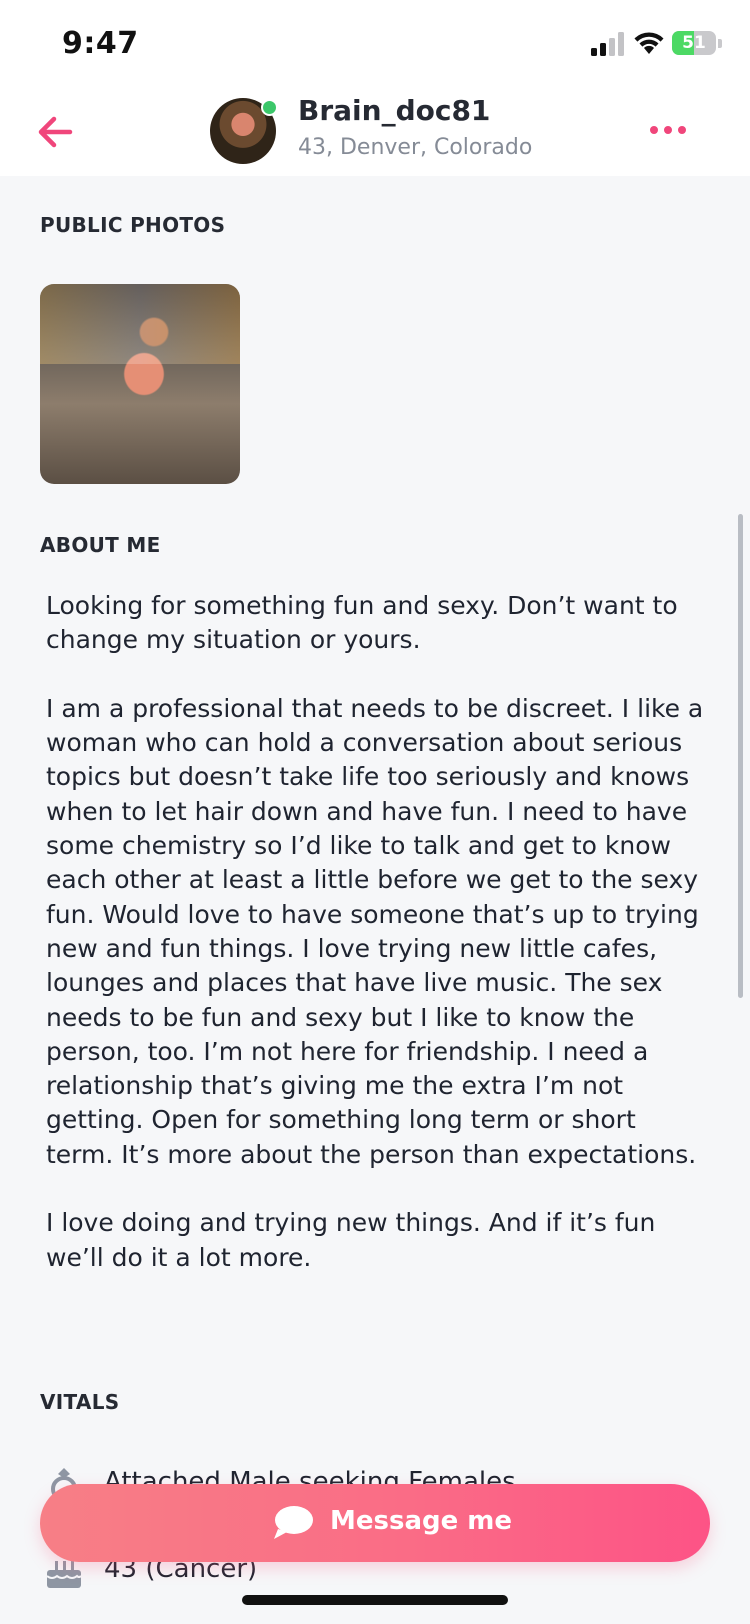 Image resolution: width=750 pixels, height=1624 pixels. What do you see at coordinates (421, 1521) in the screenshot?
I see `message-me-label: Message me` at bounding box center [421, 1521].